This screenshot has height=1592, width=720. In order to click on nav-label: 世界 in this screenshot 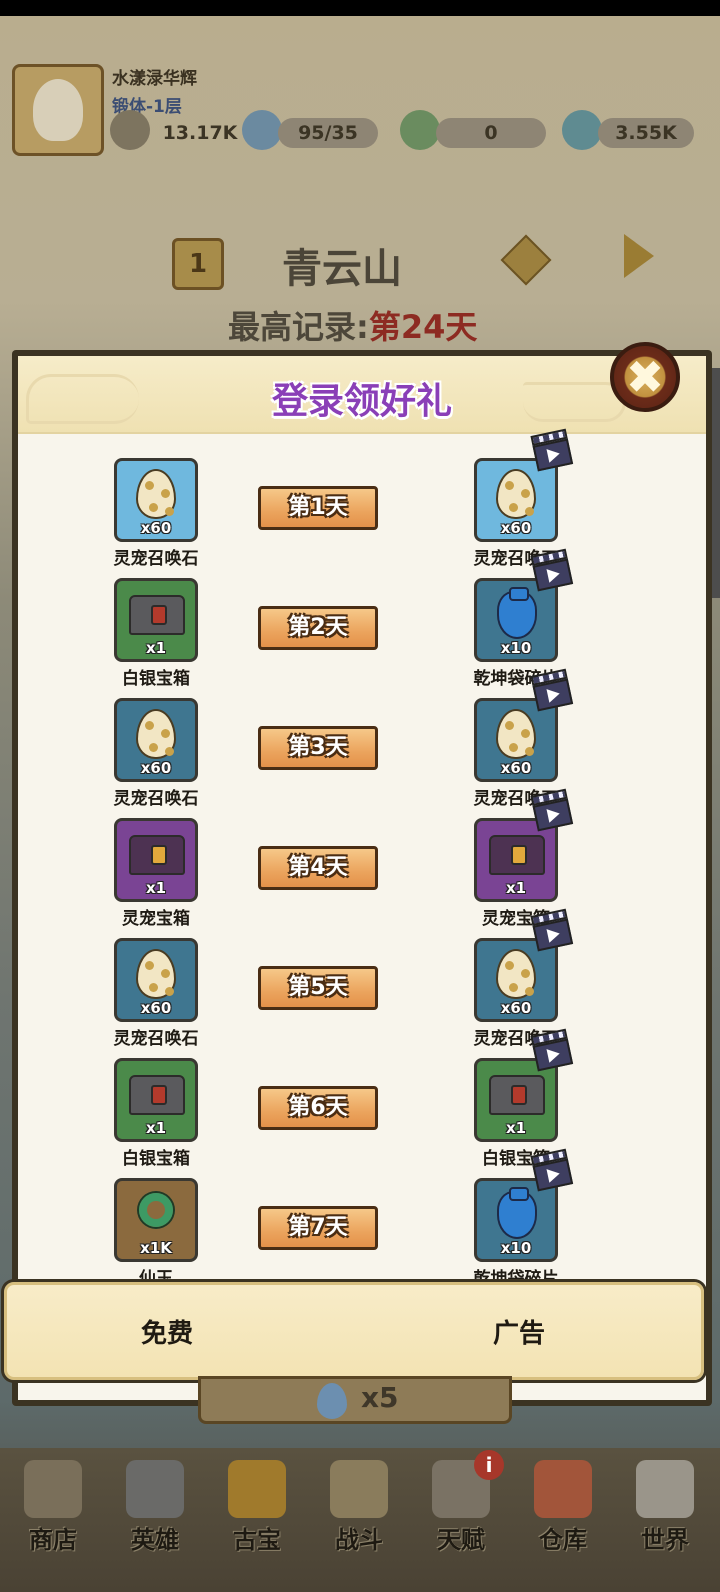, I will do `click(665, 1540)`.